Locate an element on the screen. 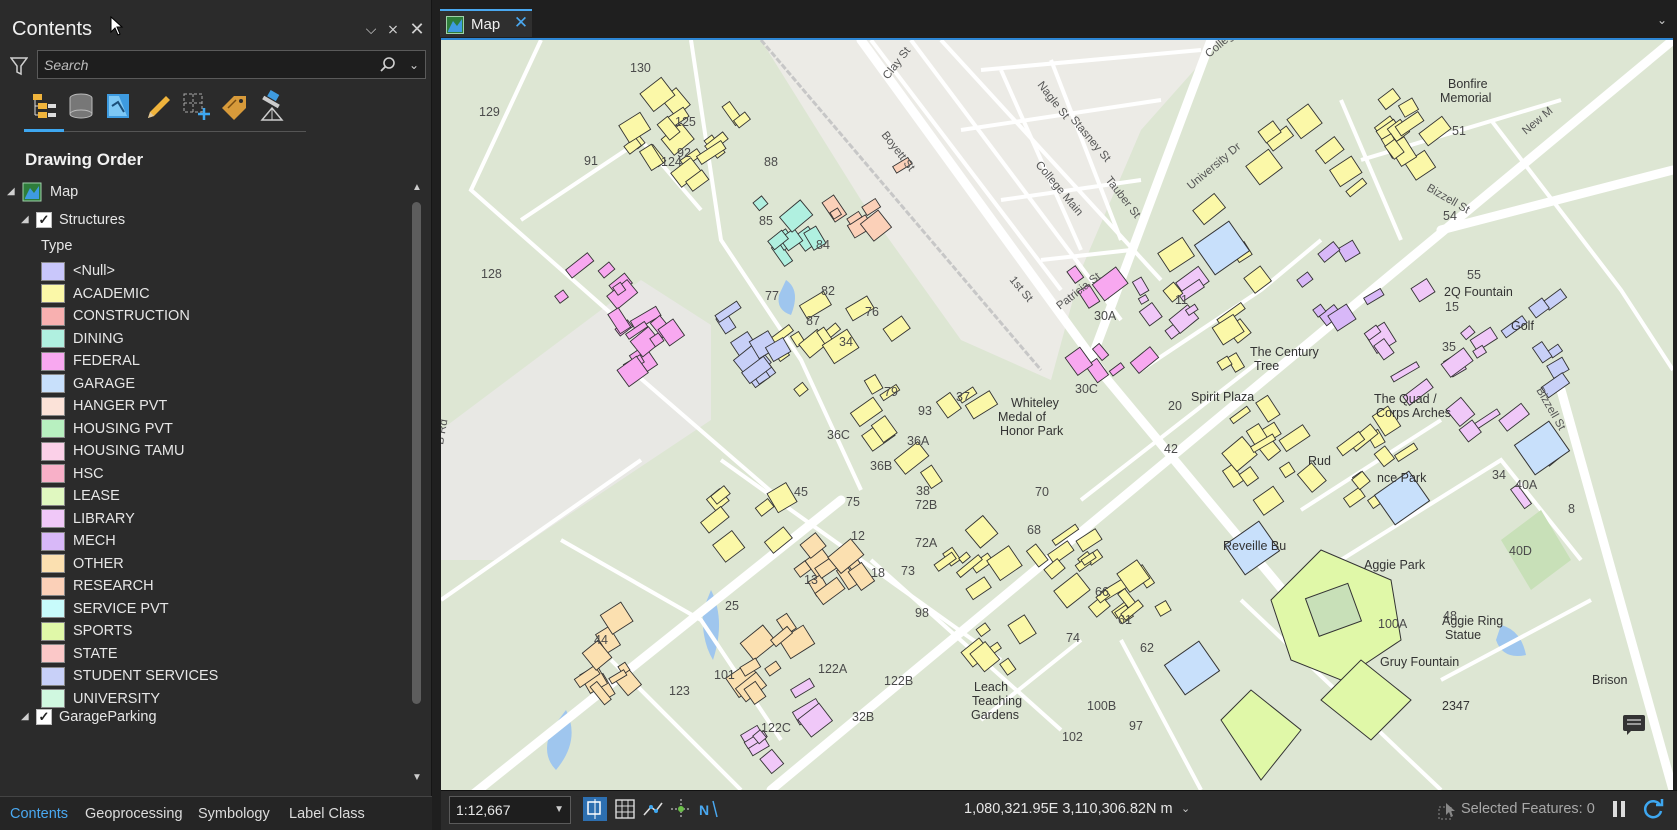 This screenshot has height=830, width=1677. legend-item: SERVICE PVT is located at coordinates (105, 609).